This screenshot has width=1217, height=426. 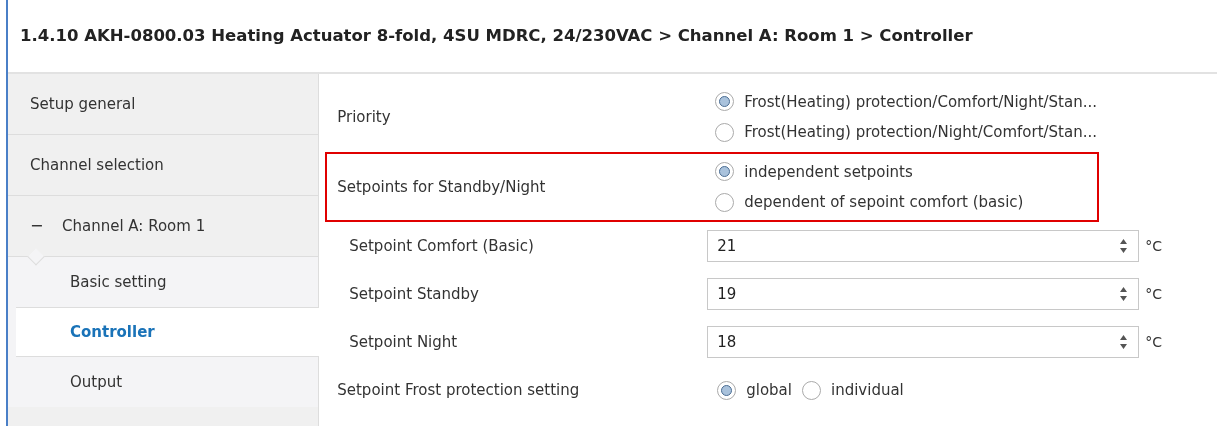 I want to click on nav-subitem: Basic setting, so click(x=163, y=282).